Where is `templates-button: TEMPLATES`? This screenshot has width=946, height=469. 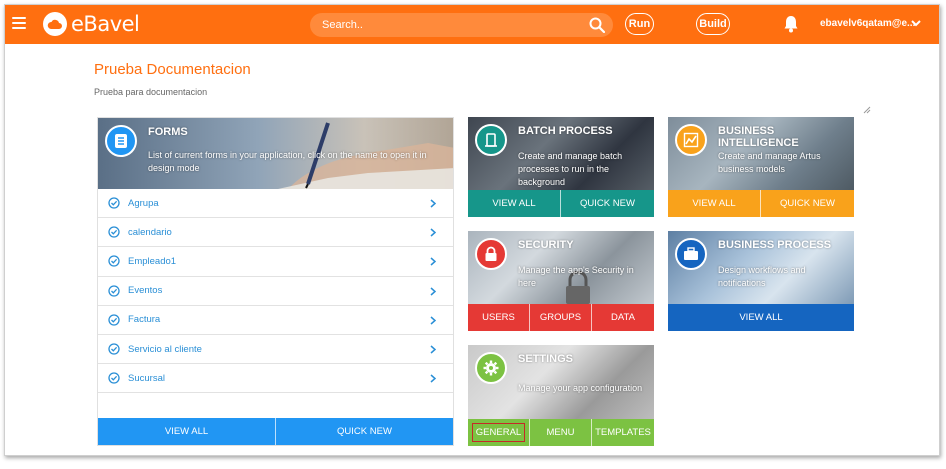
templates-button: TEMPLATES is located at coordinates (623, 432).